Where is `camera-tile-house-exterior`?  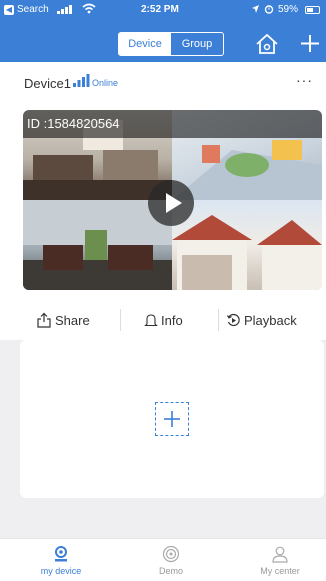
camera-tile-house-exterior is located at coordinates (247, 245).